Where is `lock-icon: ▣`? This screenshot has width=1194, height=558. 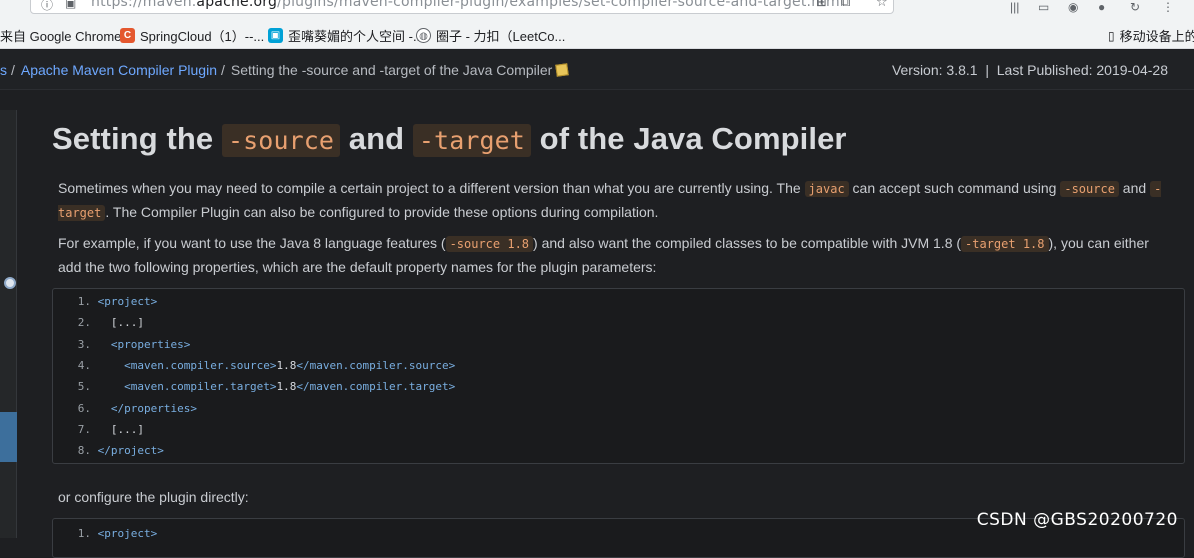
lock-icon: ▣ is located at coordinates (71, 5).